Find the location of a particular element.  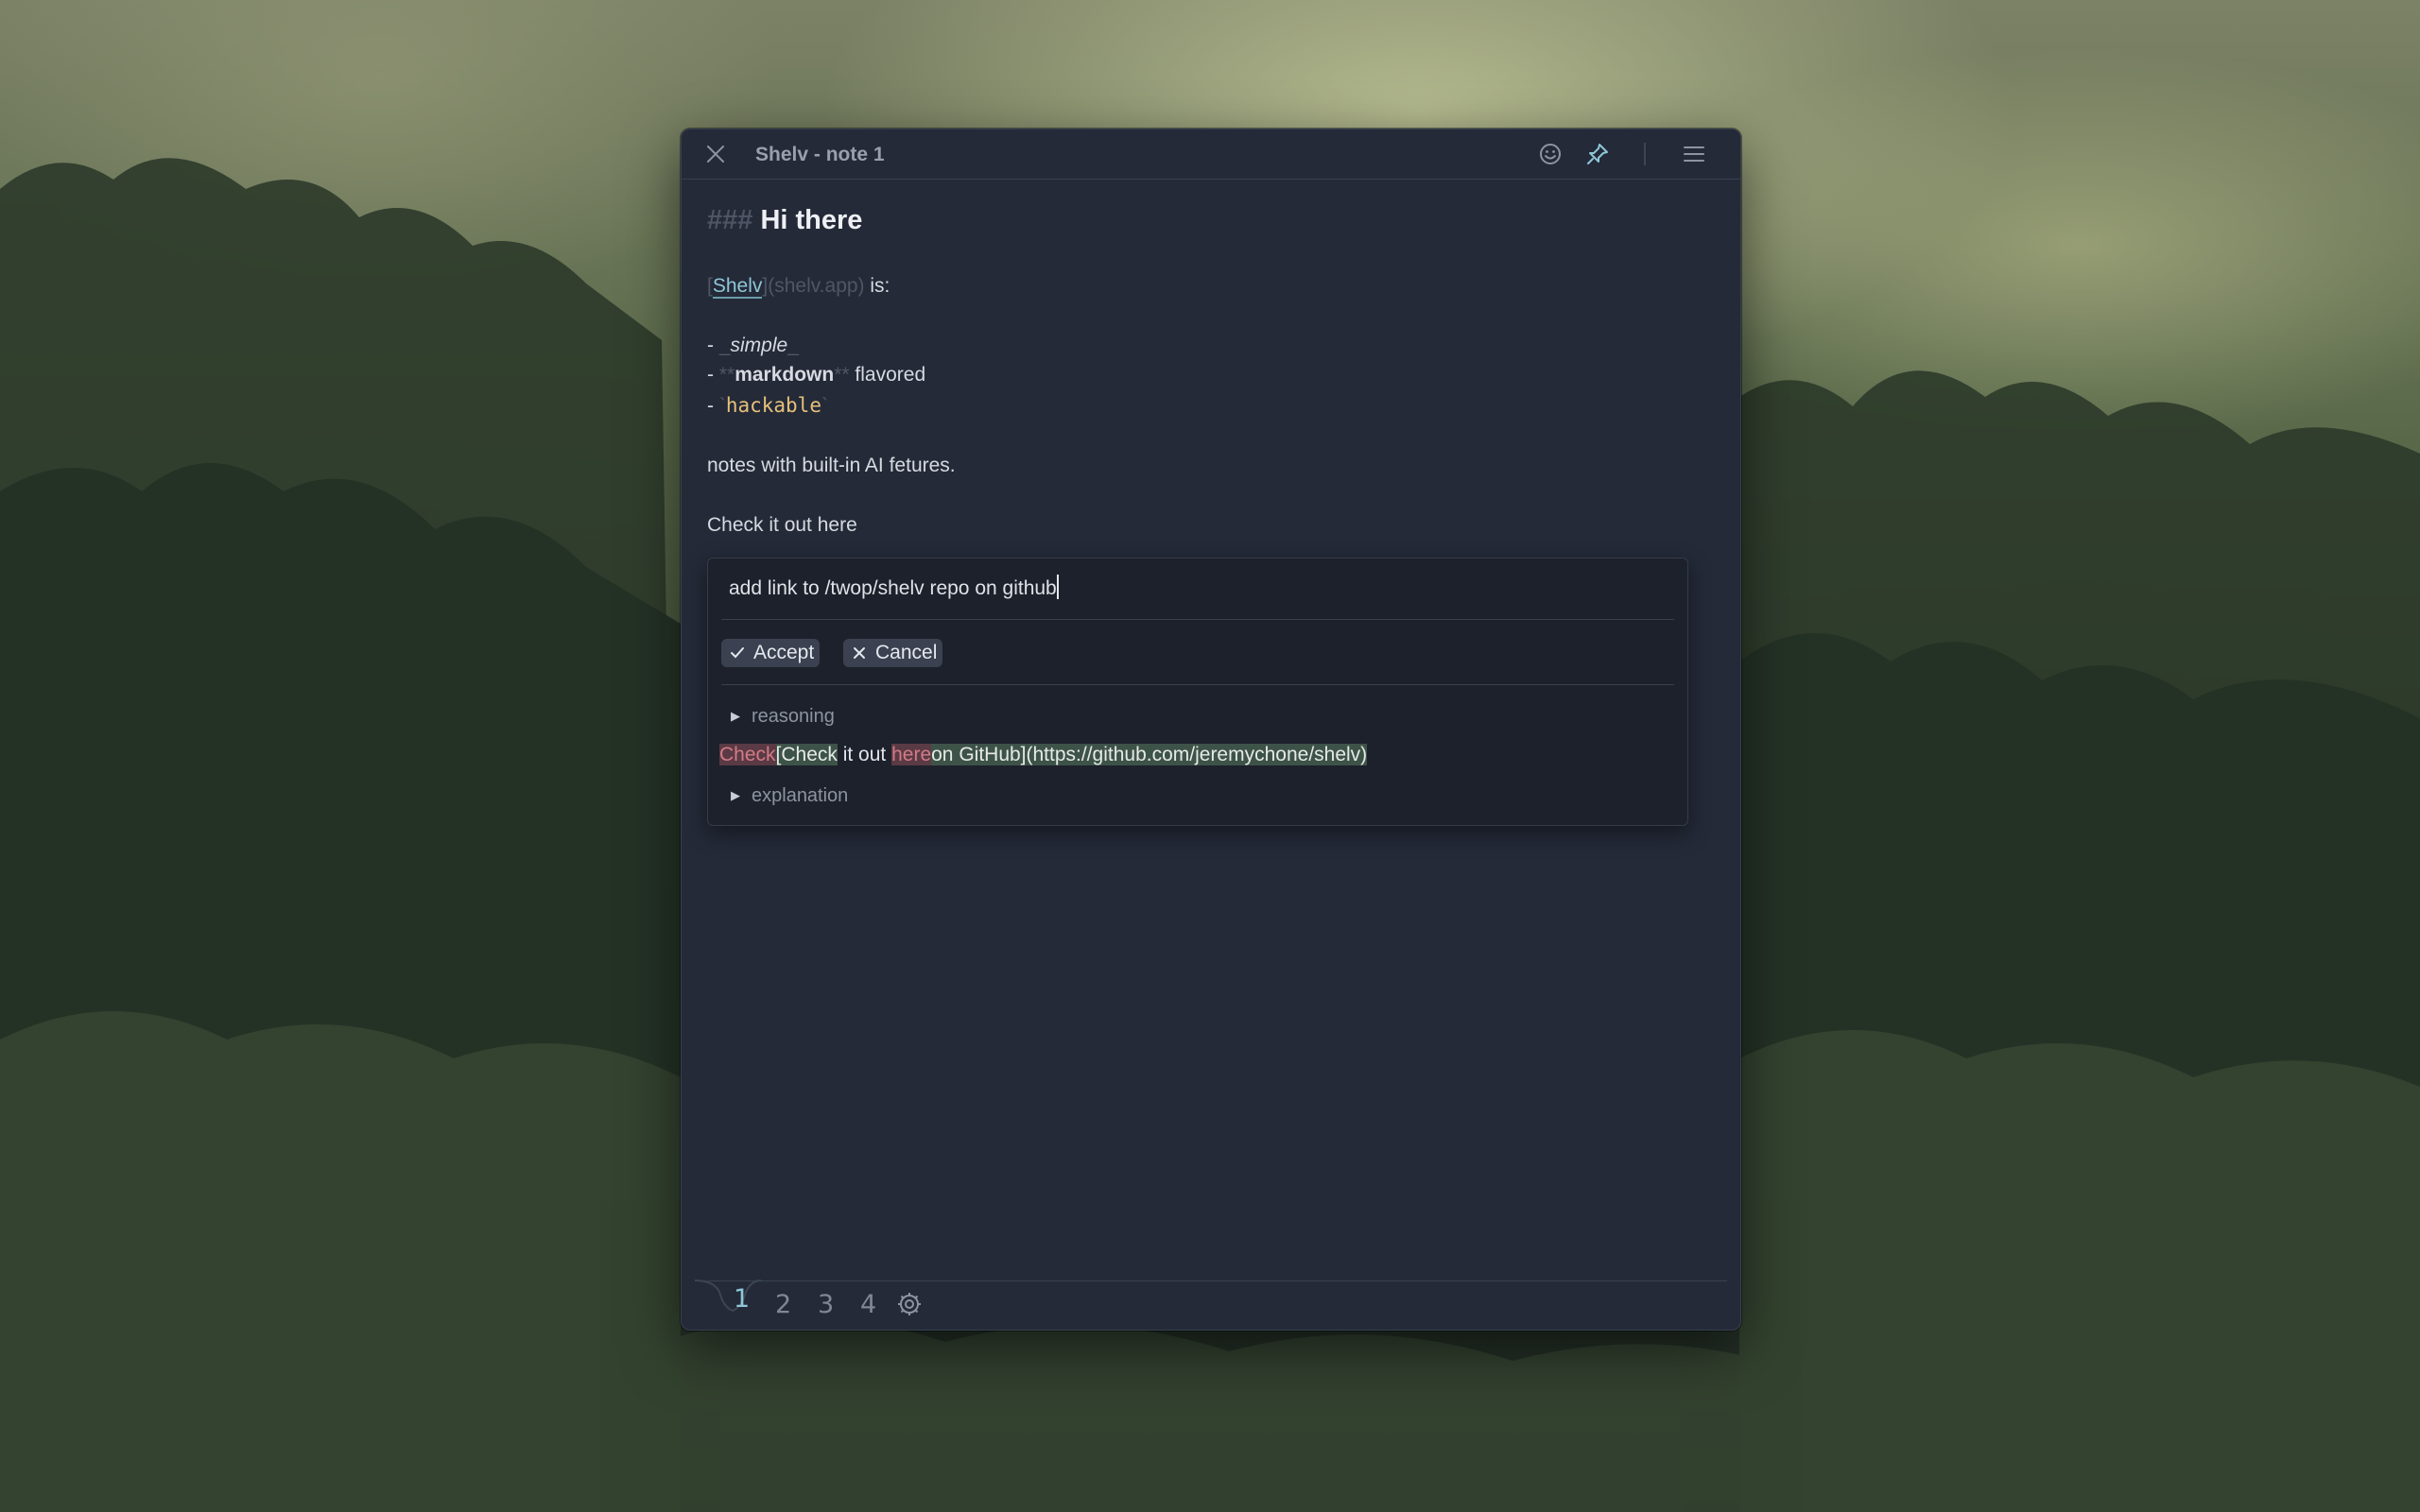

list-item: - `hackable` is located at coordinates (767, 406).